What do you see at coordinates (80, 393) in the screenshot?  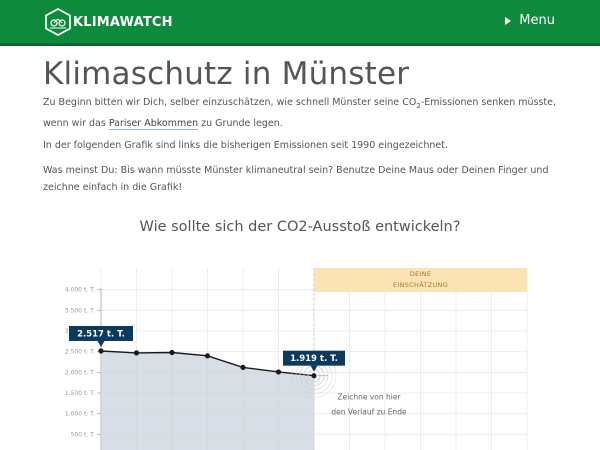 I see `y-tick-label: 1.500 t. T.` at bounding box center [80, 393].